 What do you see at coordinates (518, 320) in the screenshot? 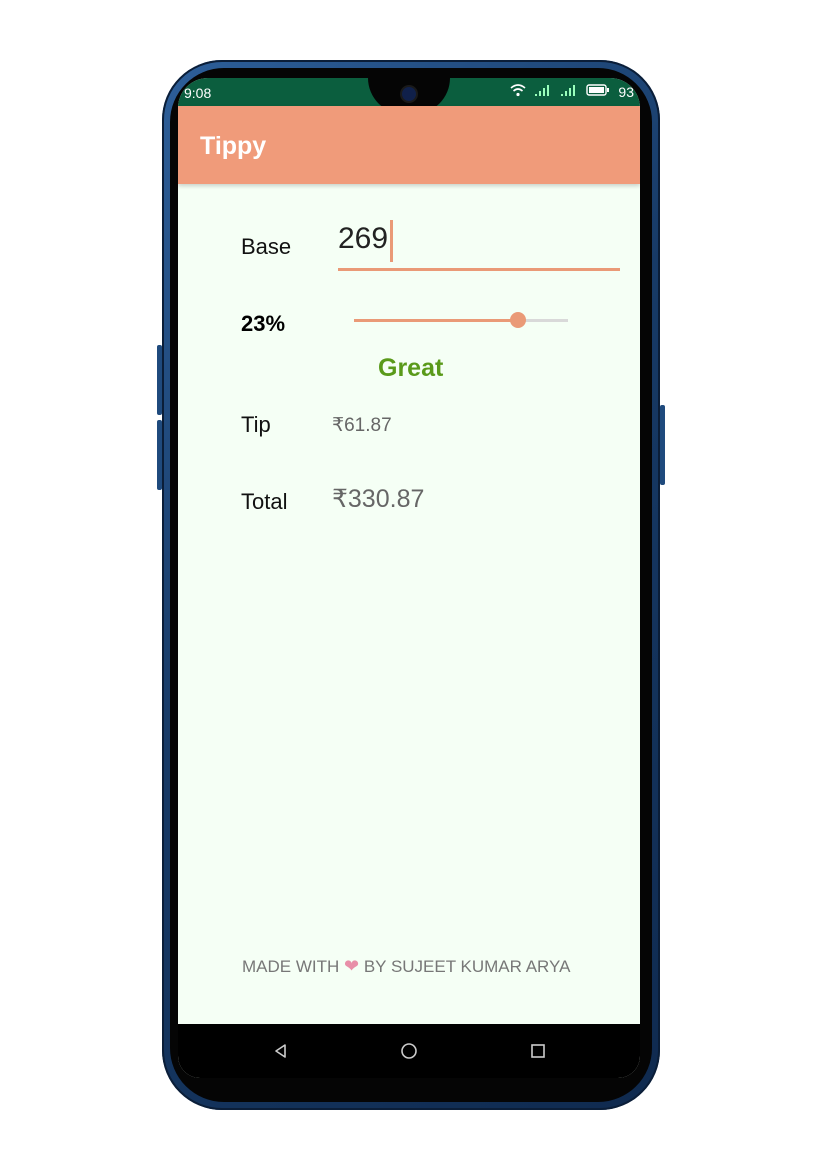
I see `slider-thumb` at bounding box center [518, 320].